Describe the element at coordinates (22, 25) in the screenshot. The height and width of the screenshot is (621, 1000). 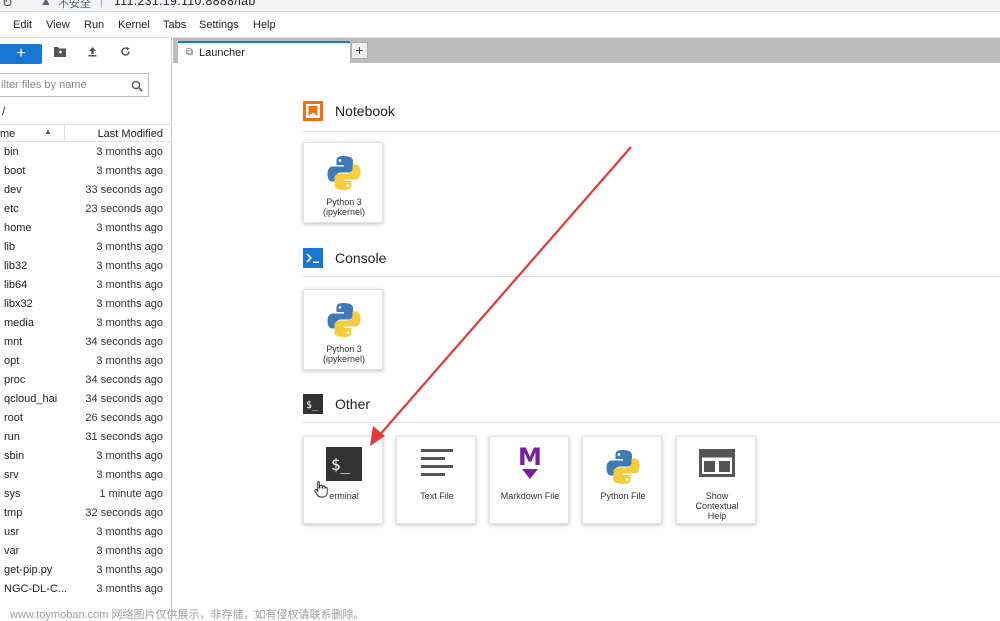
I see `menu-edit: Edit` at that location.